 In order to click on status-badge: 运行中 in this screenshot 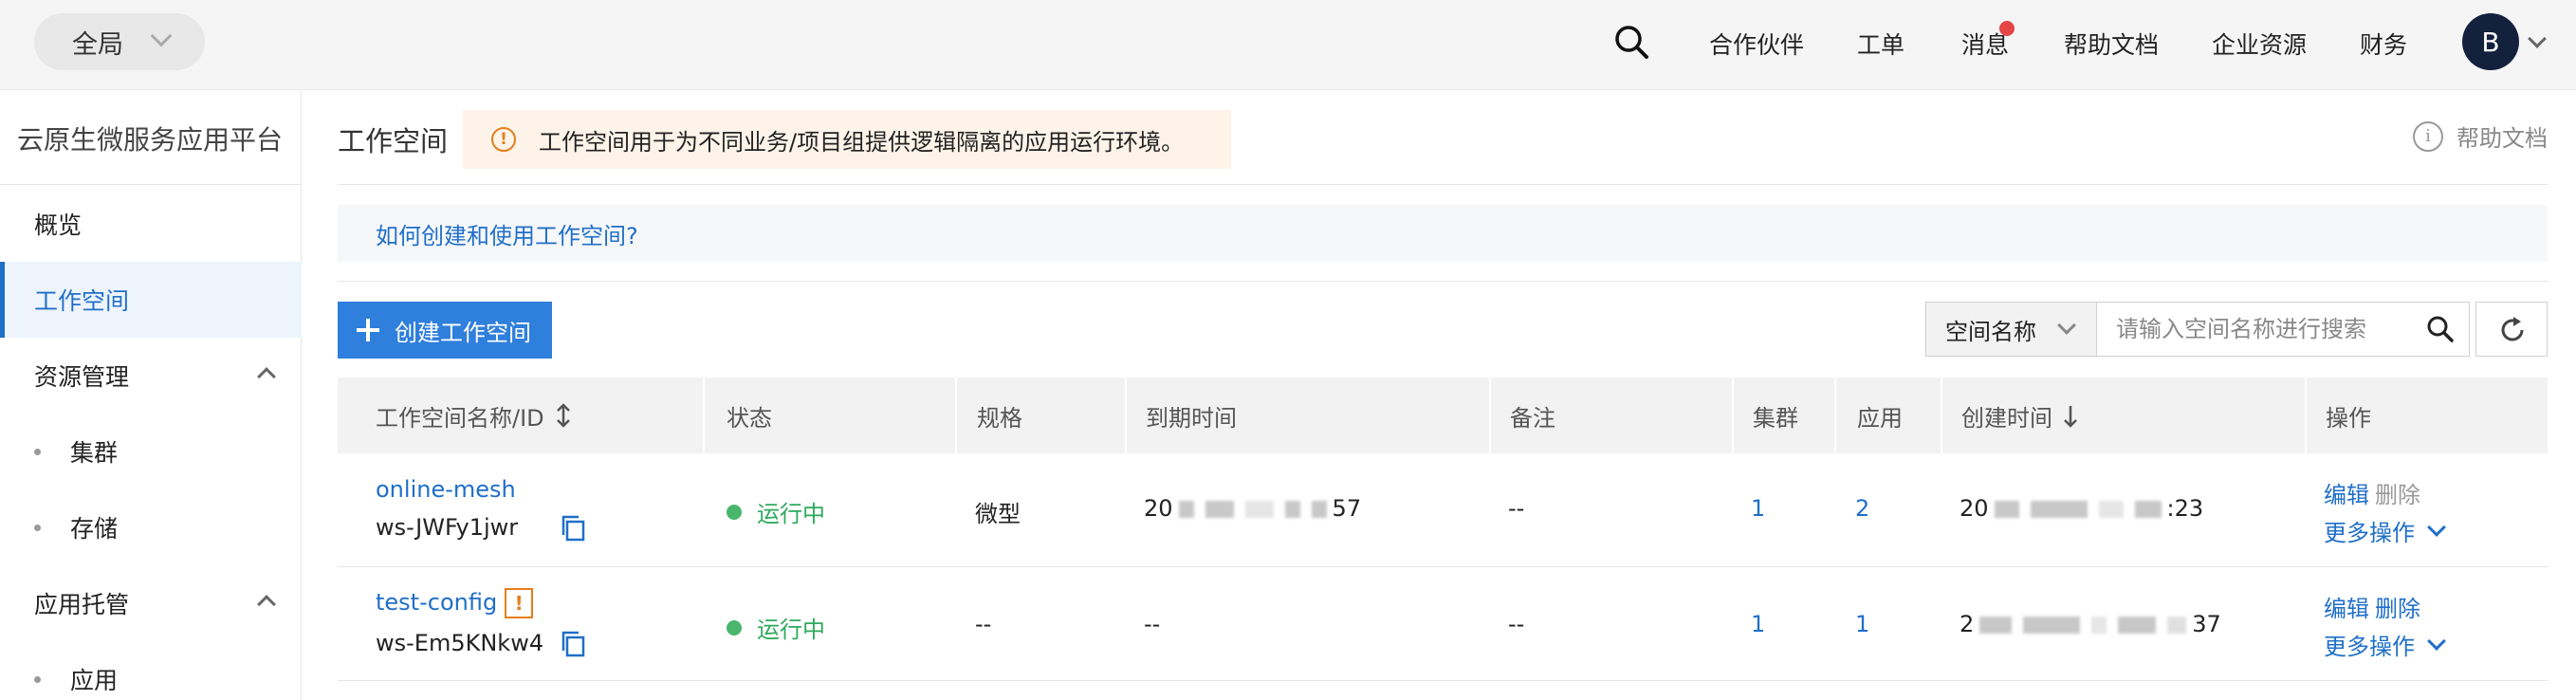, I will do `click(776, 627)`.